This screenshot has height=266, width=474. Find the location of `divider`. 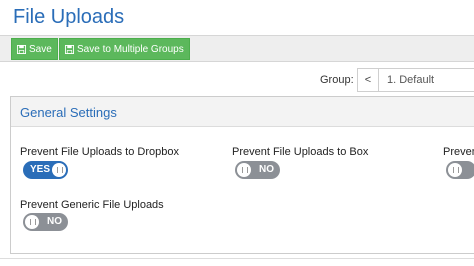

divider is located at coordinates (237, 258).